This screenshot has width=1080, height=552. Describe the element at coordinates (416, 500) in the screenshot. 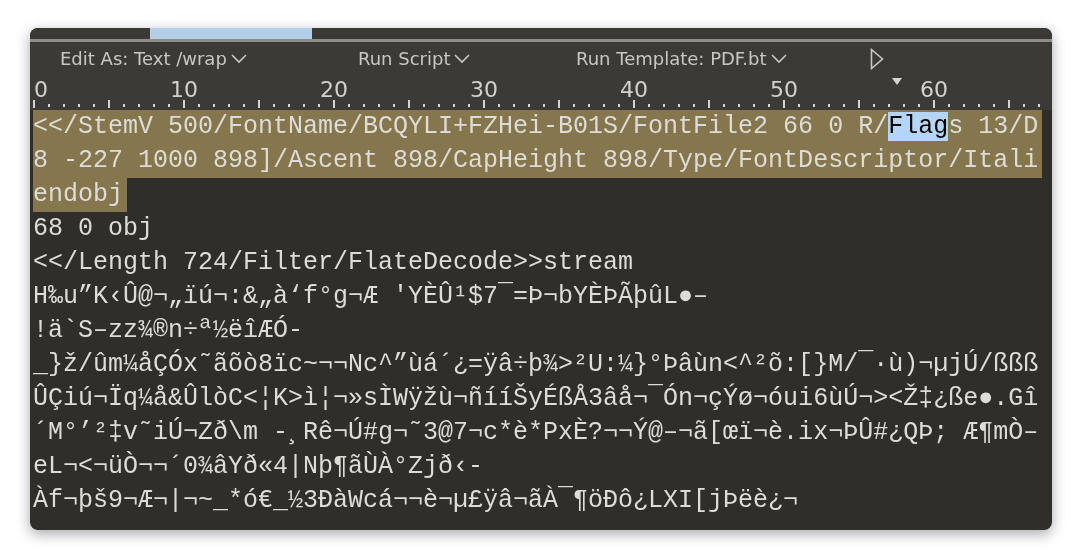

I see `code-line: Àf¬þš9¬Æ¬|¬~_*ó€_½3ÐàWcá¬¬è¬µ£ÿâ¬ãÀ¯¶öÐô¿LXI[jÞëè¿¬` at that location.